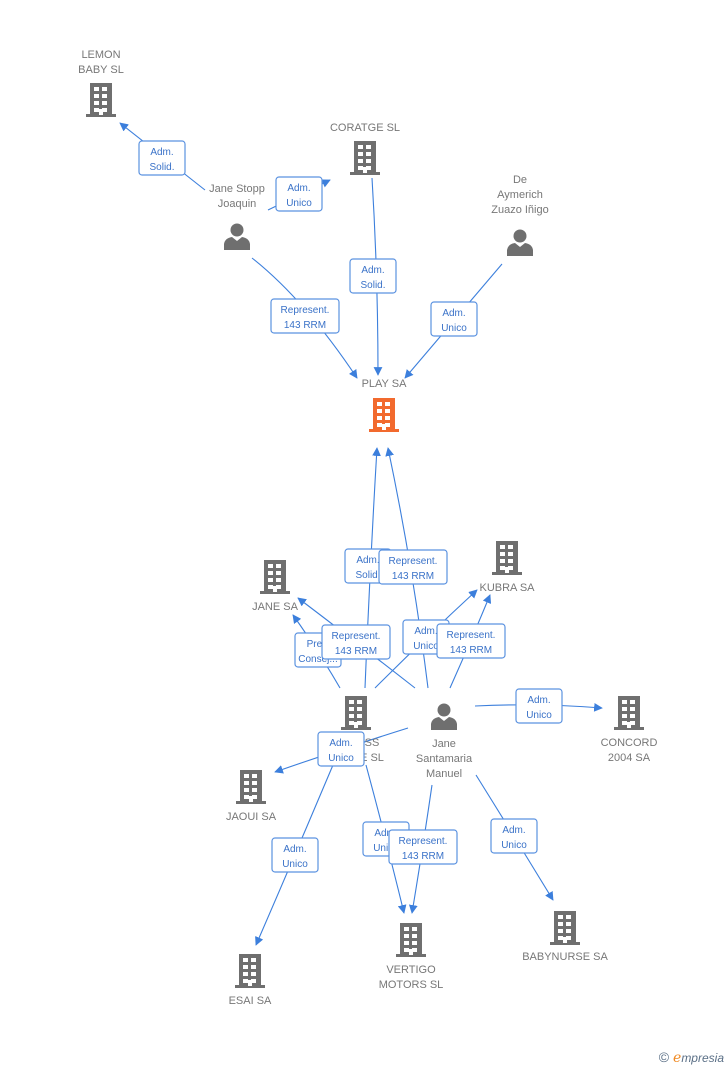 This screenshot has height=1070, width=728. Describe the element at coordinates (520, 180) in the screenshot. I see `node-label-aymerich: De` at that location.